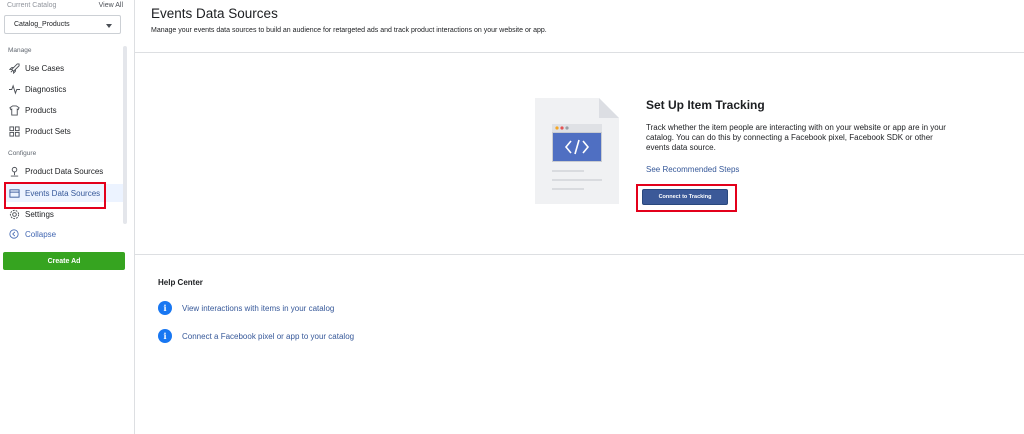 This screenshot has height=434, width=1024. Describe the element at coordinates (14, 234) in the screenshot. I see `chevron-left-icon` at that location.